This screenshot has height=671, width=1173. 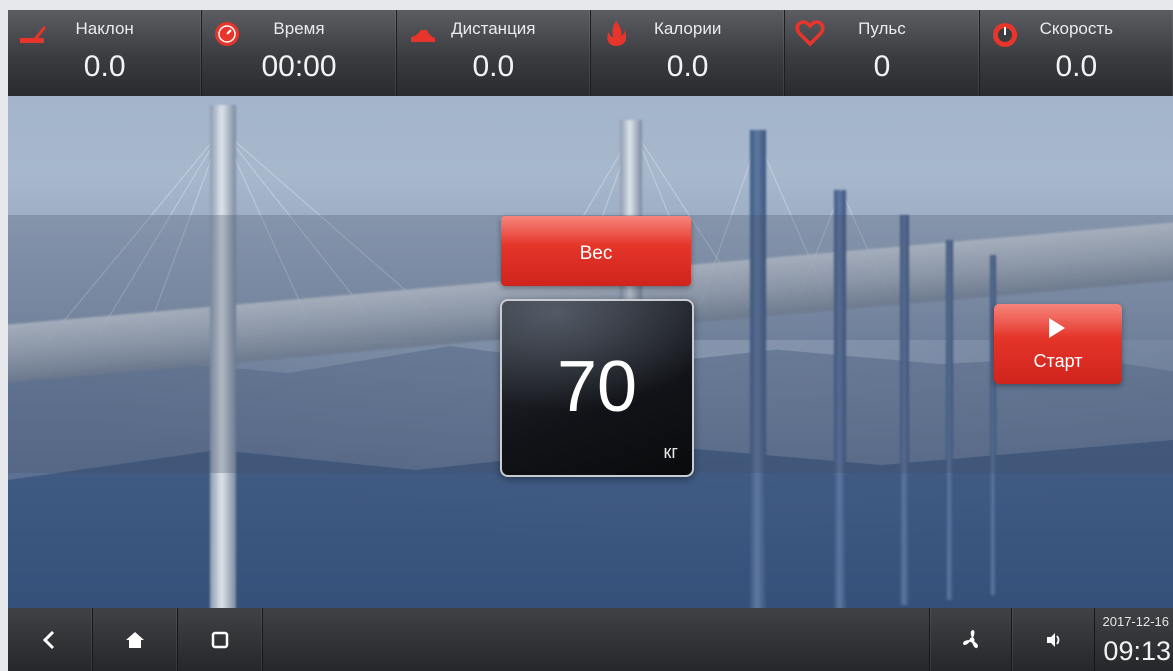 I want to click on stat-time: Время 00:00, so click(x=299, y=53).